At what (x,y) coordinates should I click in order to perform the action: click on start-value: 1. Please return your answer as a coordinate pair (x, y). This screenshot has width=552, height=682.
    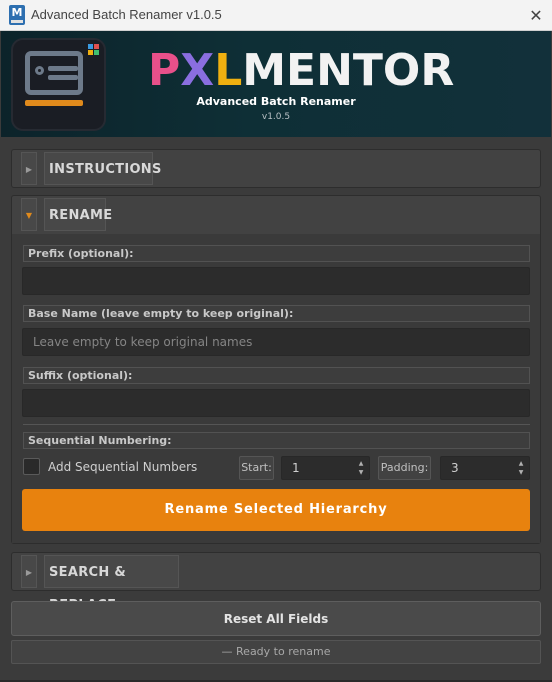
    Looking at the image, I should click on (296, 468).